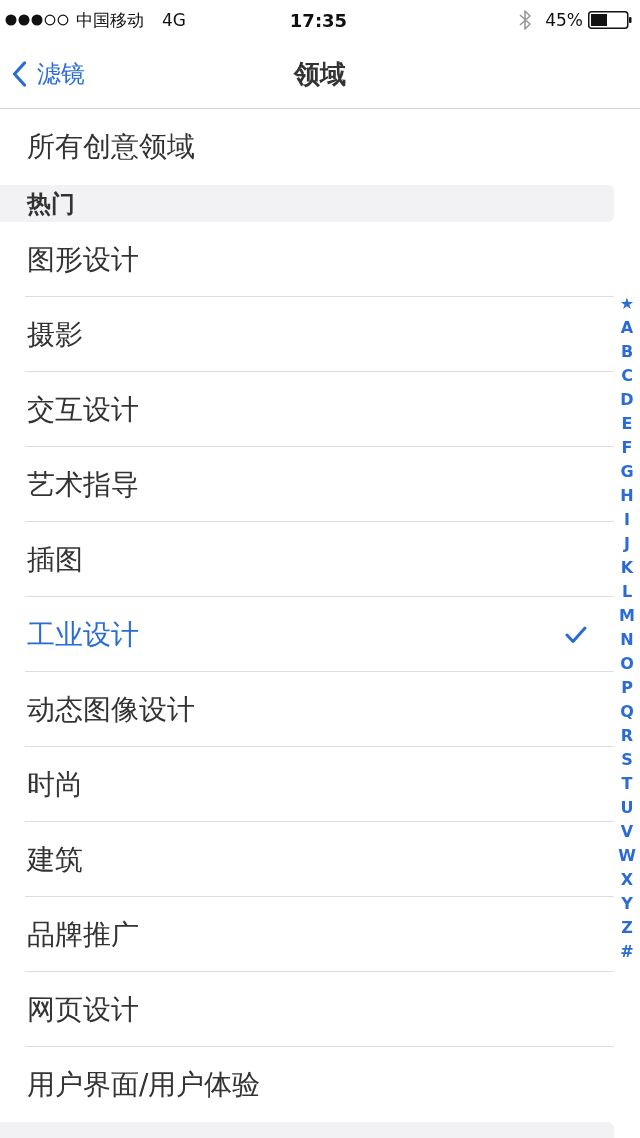 The width and height of the screenshot is (640, 1138). I want to click on back-button: 滤镜, so click(48, 74).